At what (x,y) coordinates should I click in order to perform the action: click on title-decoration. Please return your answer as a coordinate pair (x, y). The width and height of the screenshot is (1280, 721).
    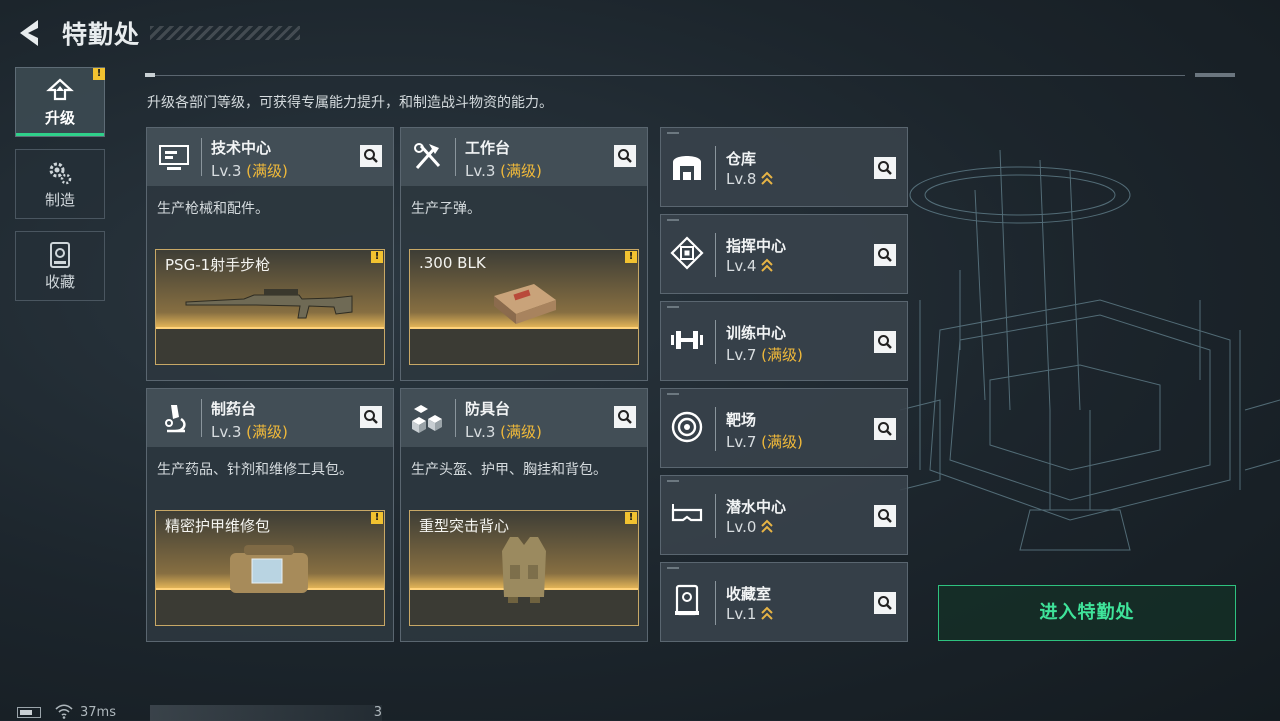
    Looking at the image, I should click on (225, 33).